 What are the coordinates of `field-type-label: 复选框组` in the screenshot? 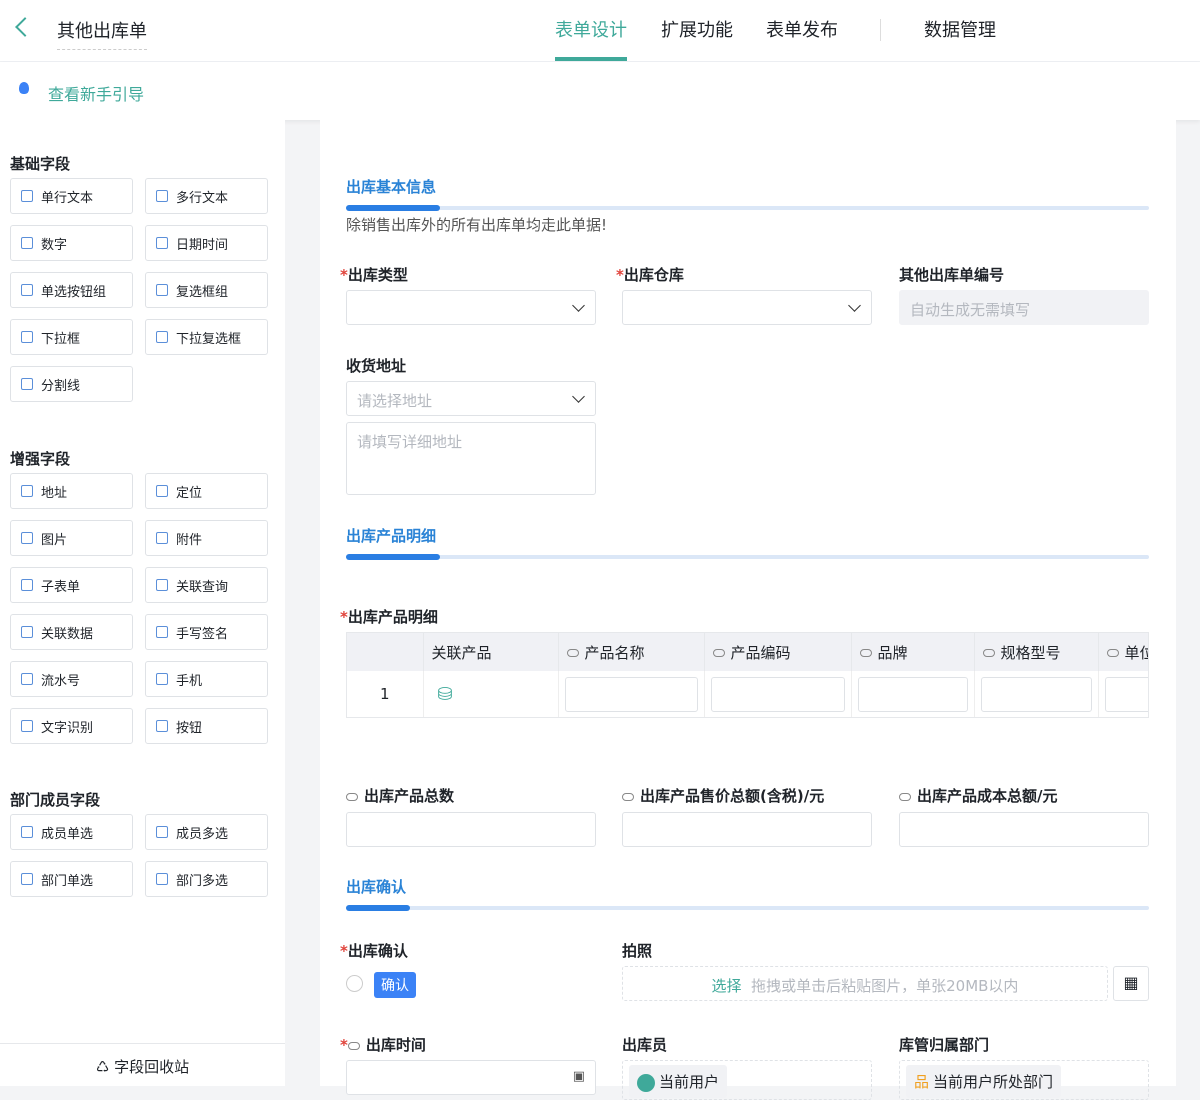 It's located at (202, 292).